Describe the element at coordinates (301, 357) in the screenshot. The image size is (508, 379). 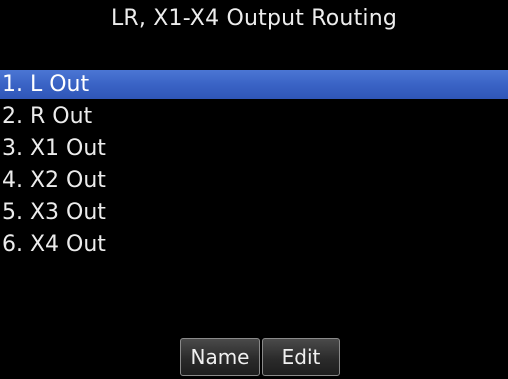
I see `edit-button: Edit` at that location.